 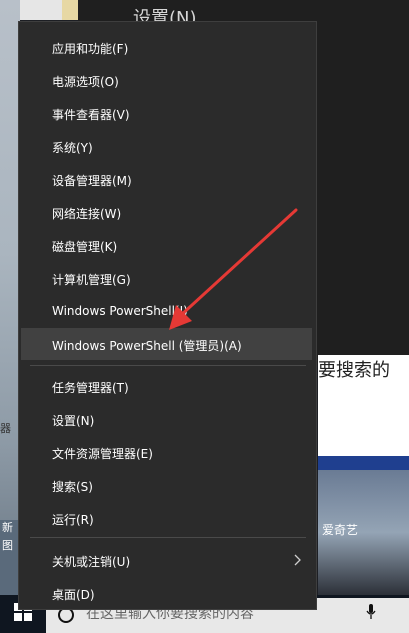 I want to click on background-blue-bar, so click(x=363, y=463).